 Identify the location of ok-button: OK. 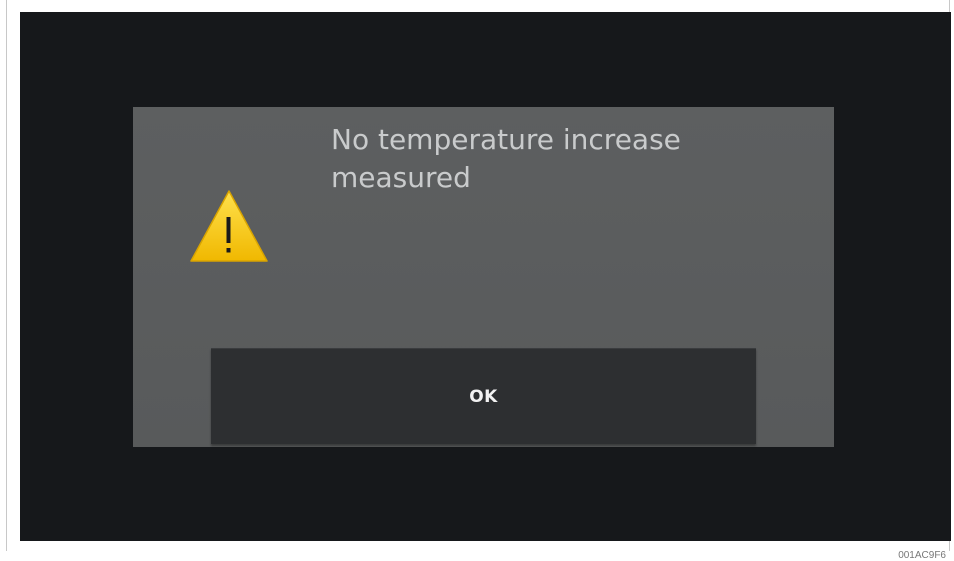
(483, 396).